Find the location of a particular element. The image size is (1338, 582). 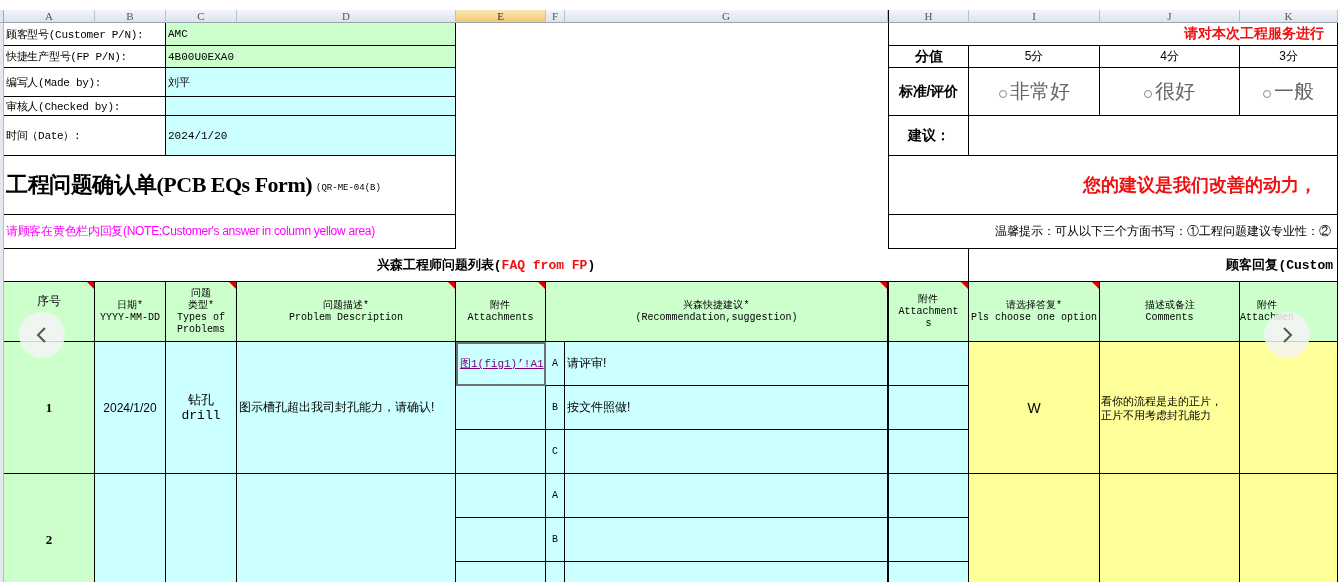

column-header: I is located at coordinates (1034, 16).